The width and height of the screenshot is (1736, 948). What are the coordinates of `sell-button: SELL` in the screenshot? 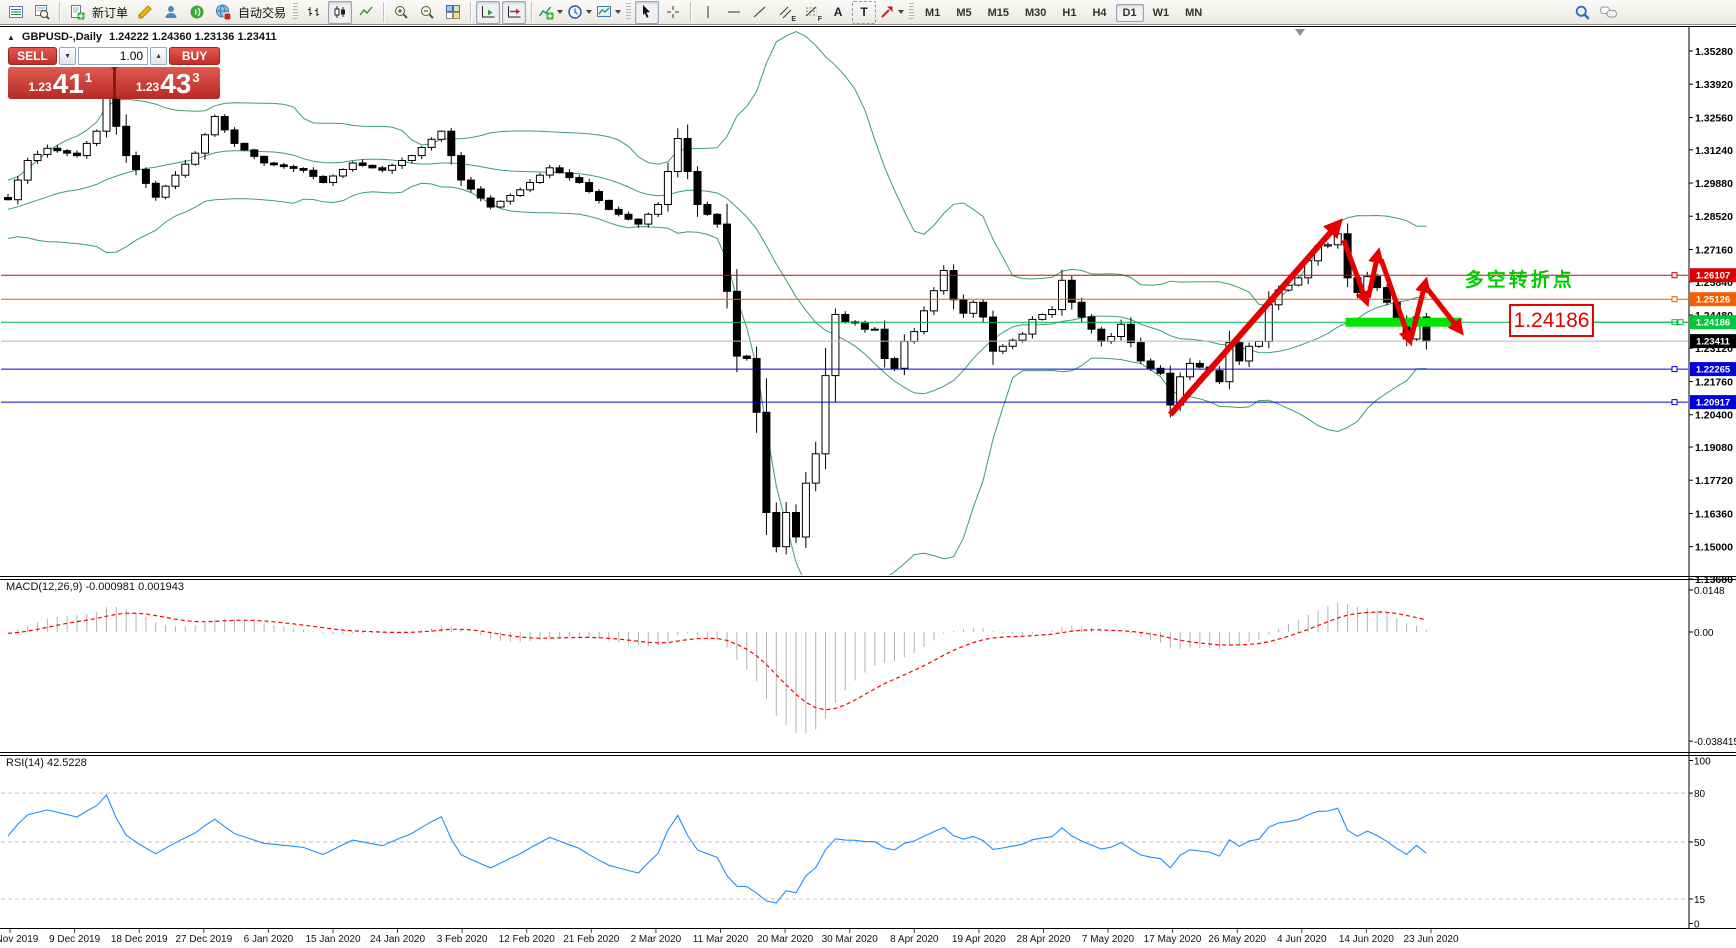 It's located at (33, 56).